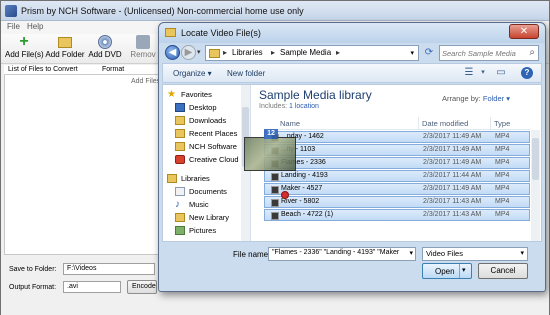  What do you see at coordinates (397, 123) in the screenshot?
I see `column-headers: Name Date modified Type` at bounding box center [397, 123].